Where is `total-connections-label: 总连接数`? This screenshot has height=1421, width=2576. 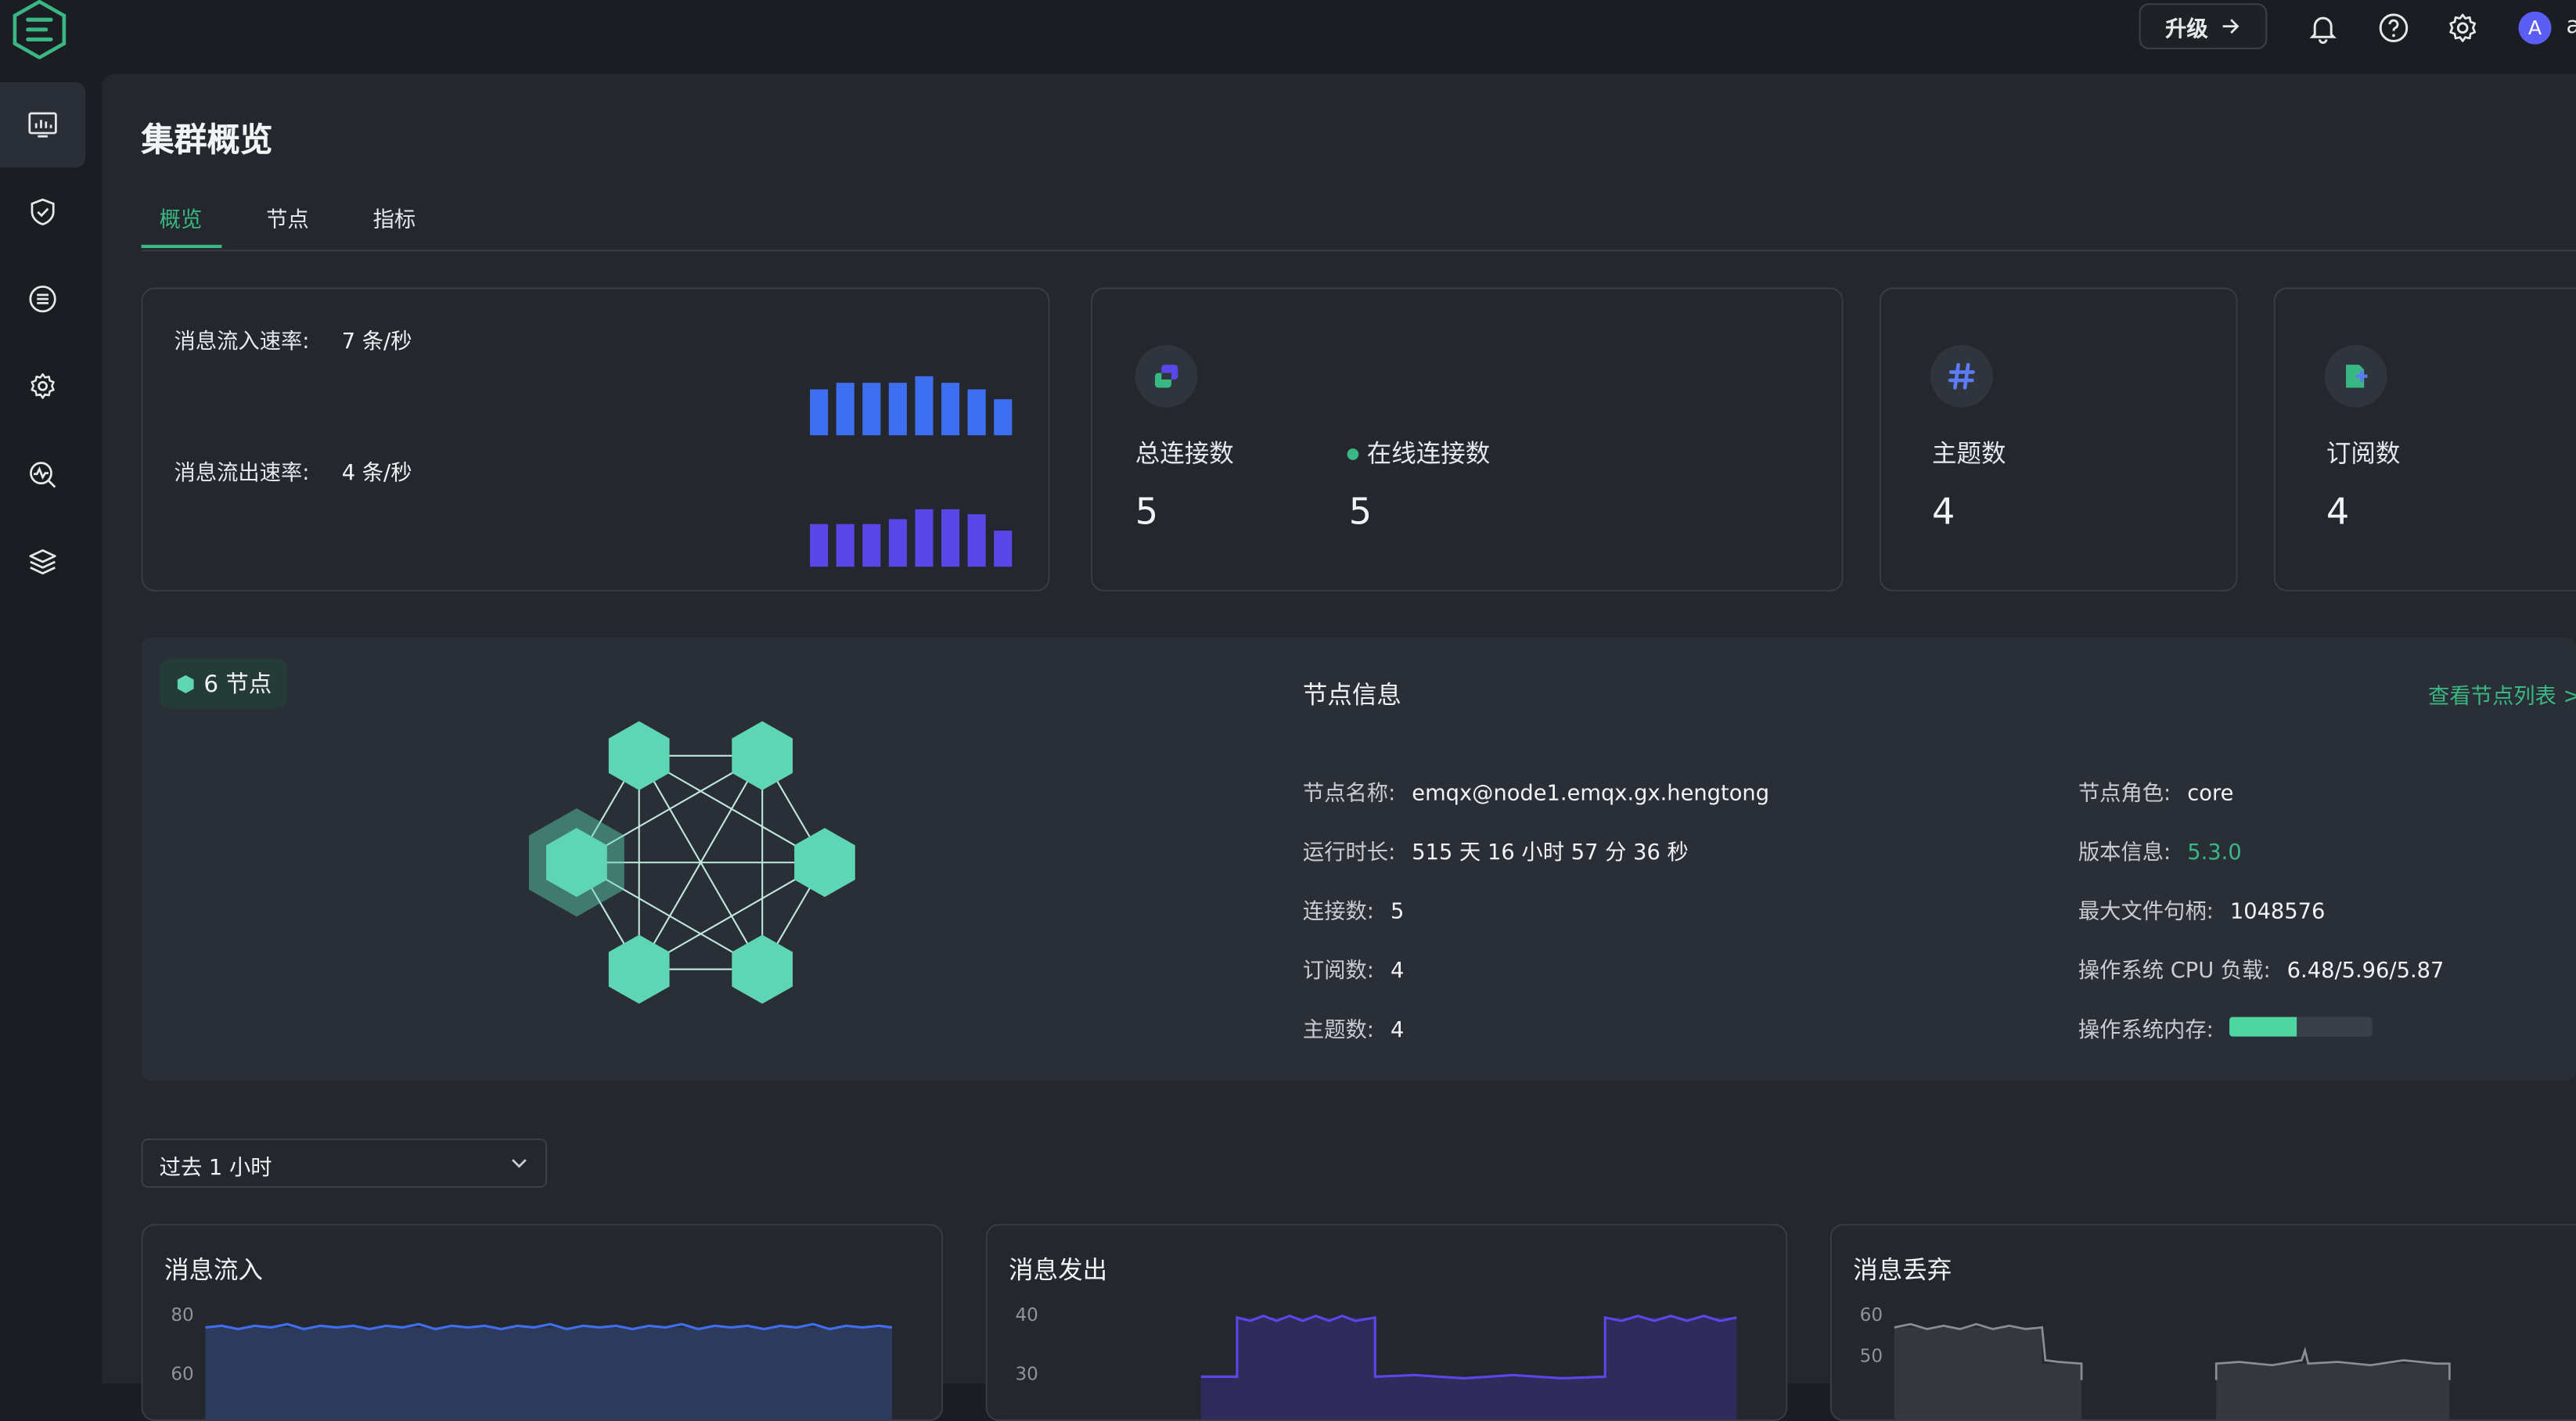 total-connections-label: 总连接数 is located at coordinates (1184, 453).